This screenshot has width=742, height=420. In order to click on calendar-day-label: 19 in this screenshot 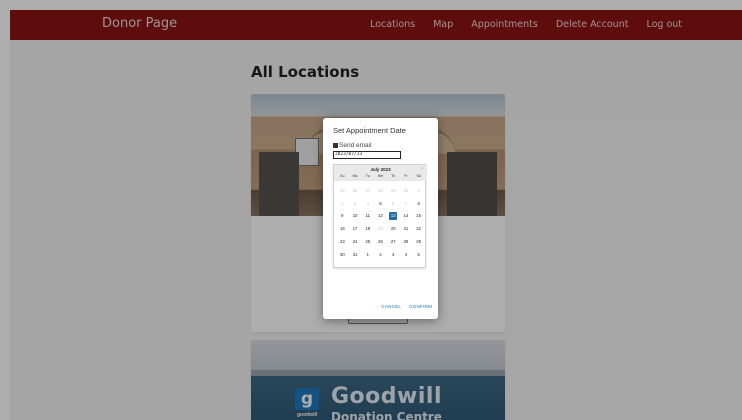, I will do `click(380, 229)`.